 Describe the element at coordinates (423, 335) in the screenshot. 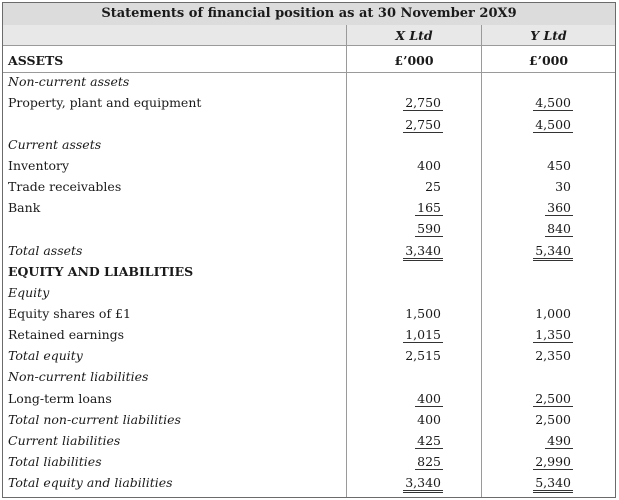

I see `retained-x: 1,015` at that location.